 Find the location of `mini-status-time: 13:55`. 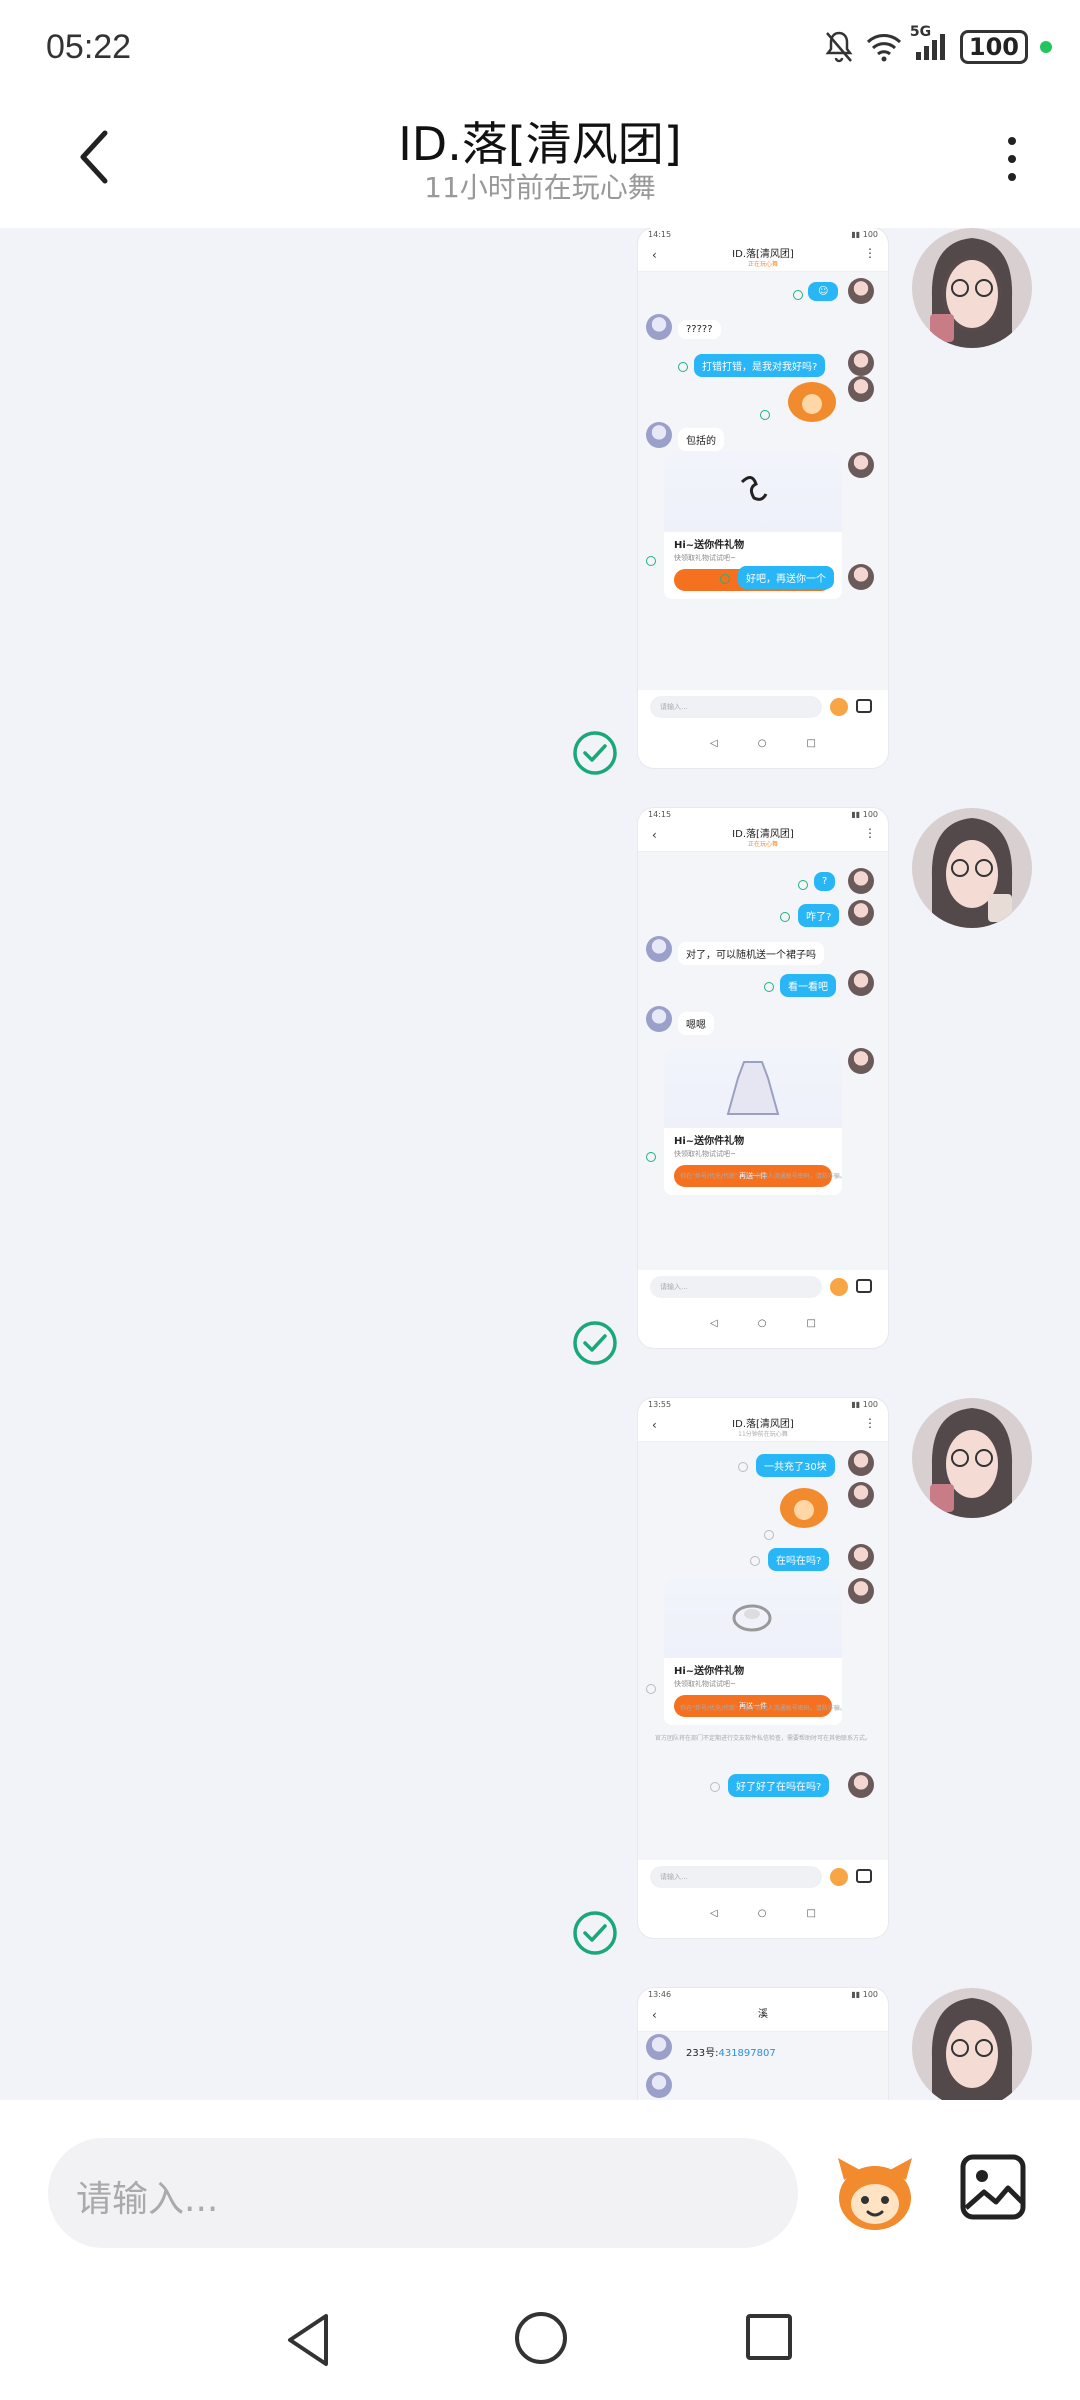

mini-status-time: 13:55 is located at coordinates (660, 1404).